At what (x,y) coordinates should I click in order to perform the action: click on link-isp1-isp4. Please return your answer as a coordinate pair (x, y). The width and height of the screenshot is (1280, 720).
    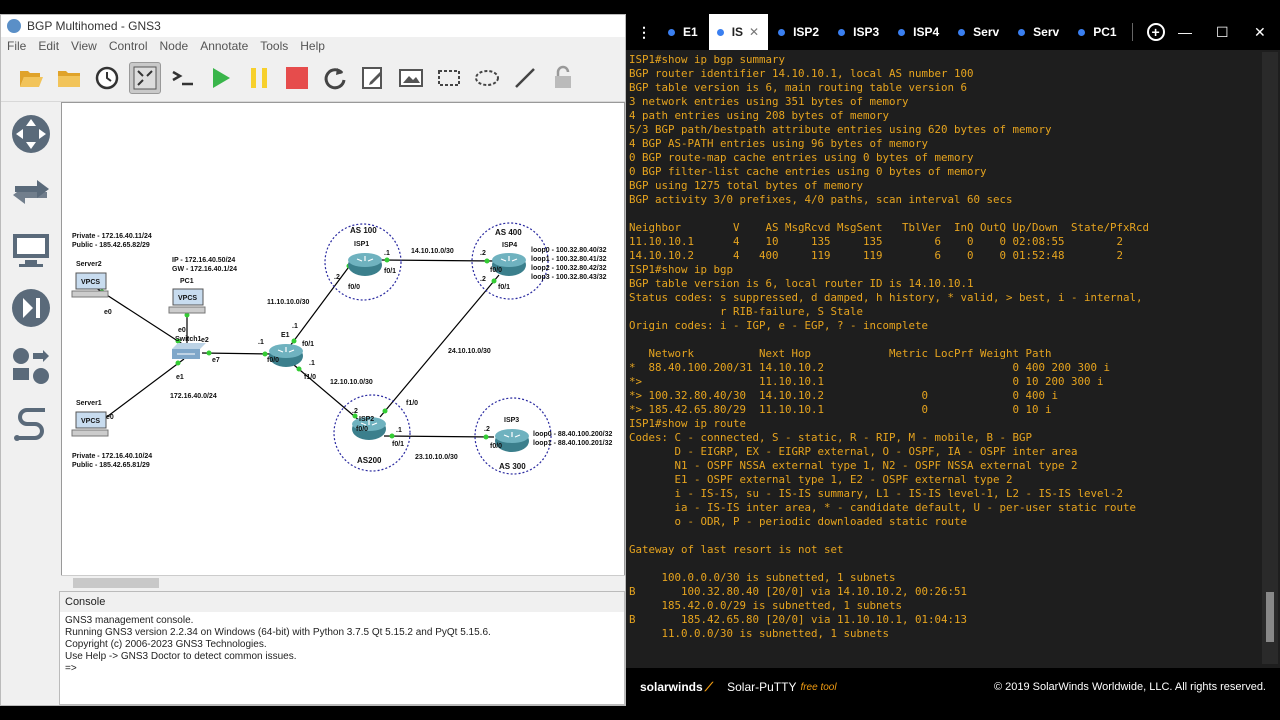
    Looking at the image, I should click on (437, 260).